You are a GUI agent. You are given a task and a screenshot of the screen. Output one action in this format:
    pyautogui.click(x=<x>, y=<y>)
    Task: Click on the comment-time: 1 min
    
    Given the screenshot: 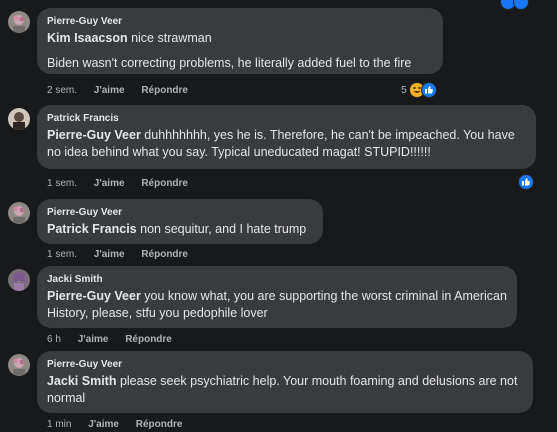 What is the action you would take?
    pyautogui.click(x=59, y=424)
    